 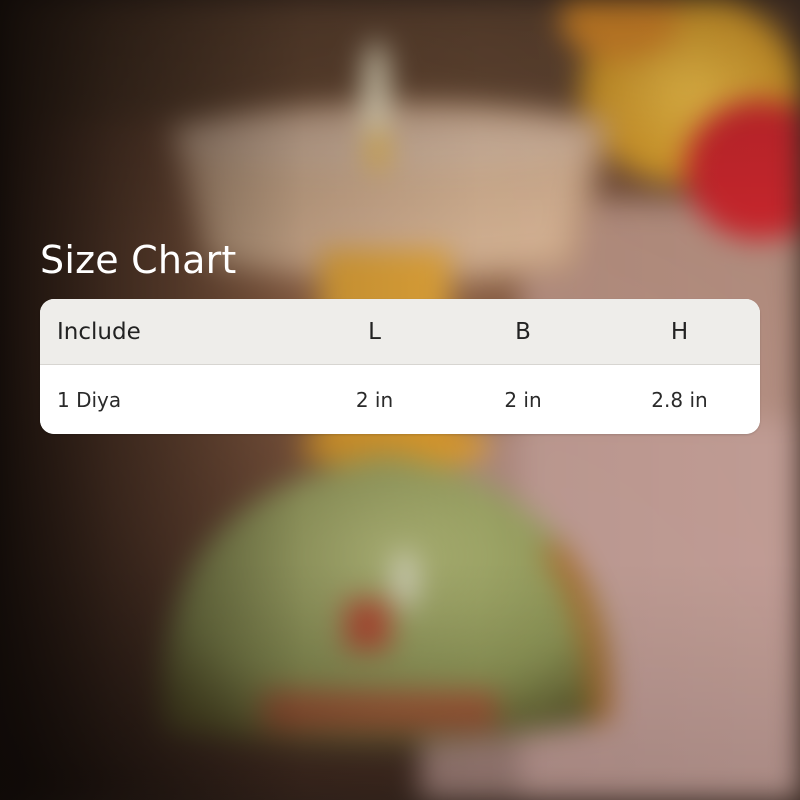 What do you see at coordinates (679, 399) in the screenshot?
I see `cell-height: 2.8 in` at bounding box center [679, 399].